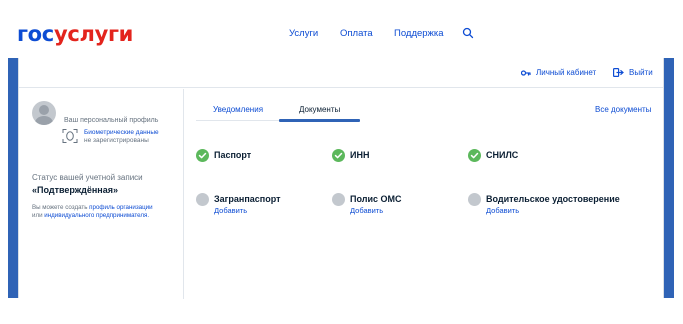 This screenshot has width=683, height=324. I want to click on frame-inner-edge-right, so click(663, 178).